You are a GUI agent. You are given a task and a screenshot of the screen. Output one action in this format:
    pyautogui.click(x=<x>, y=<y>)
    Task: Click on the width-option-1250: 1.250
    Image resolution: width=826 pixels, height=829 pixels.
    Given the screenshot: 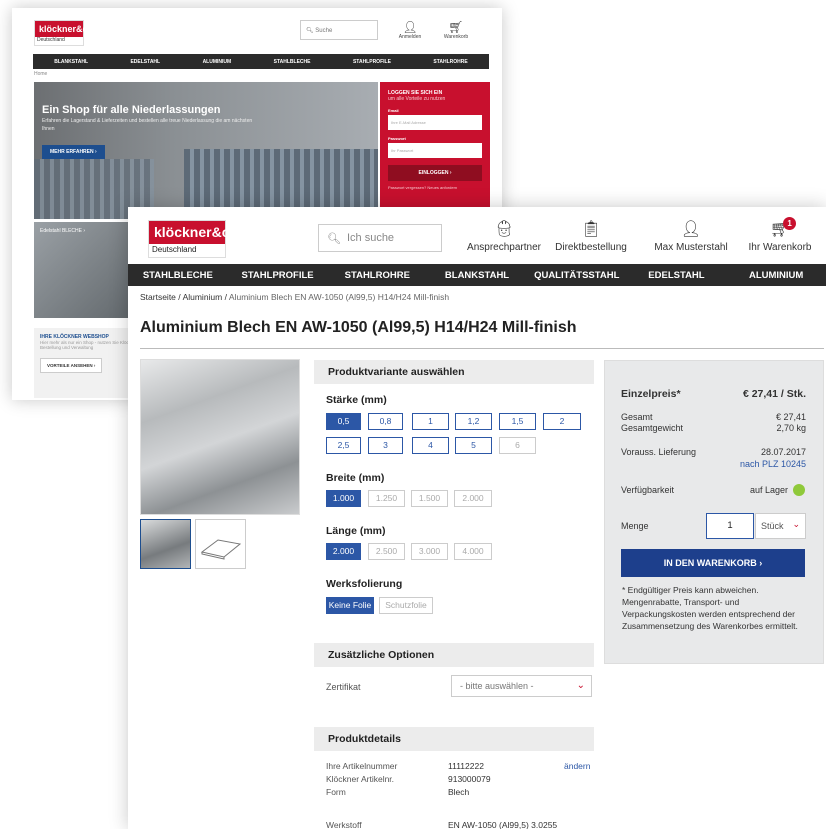 What is the action you would take?
    pyautogui.click(x=386, y=498)
    